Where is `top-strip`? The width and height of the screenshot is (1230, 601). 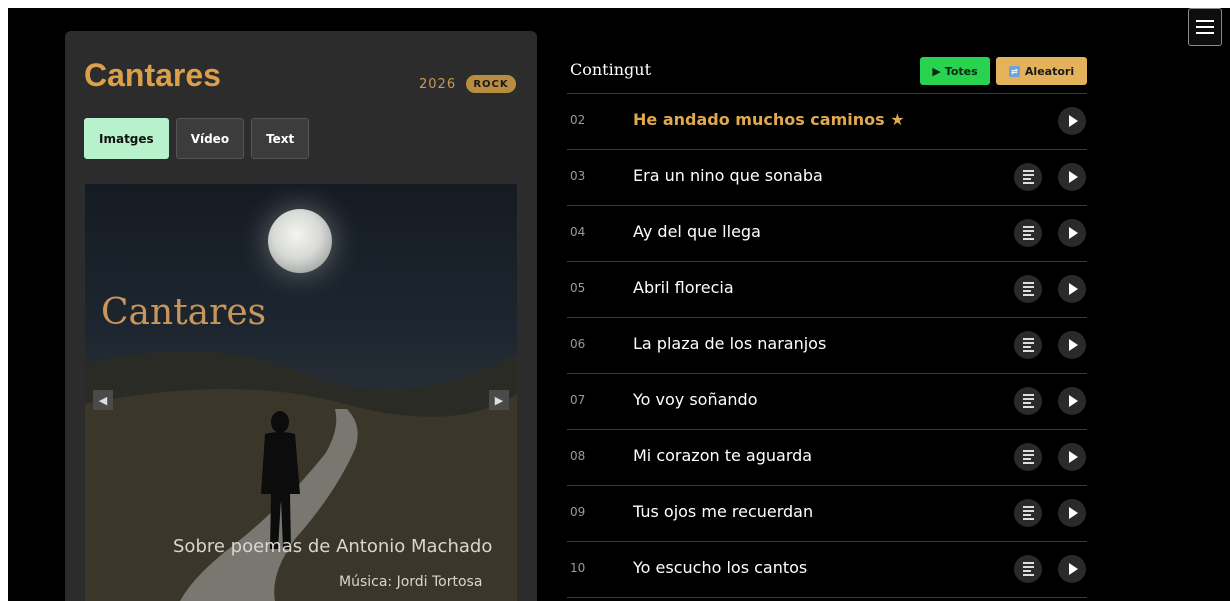 top-strip is located at coordinates (615, 4).